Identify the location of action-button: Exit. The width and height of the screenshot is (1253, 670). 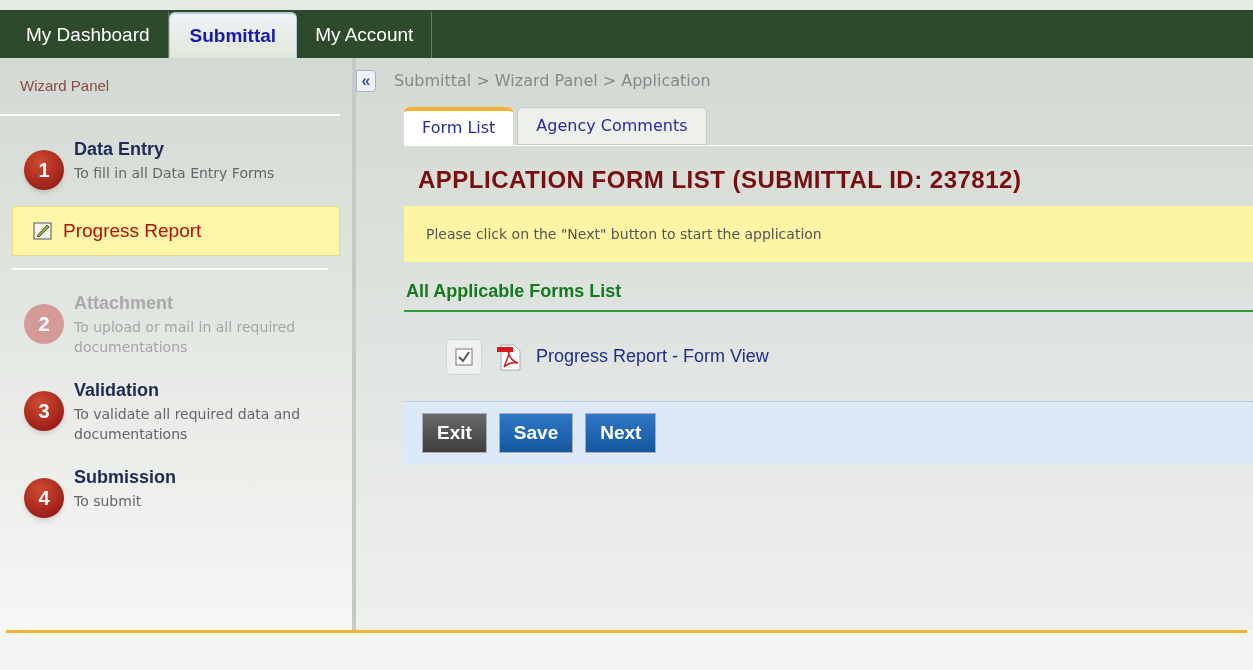
(454, 433).